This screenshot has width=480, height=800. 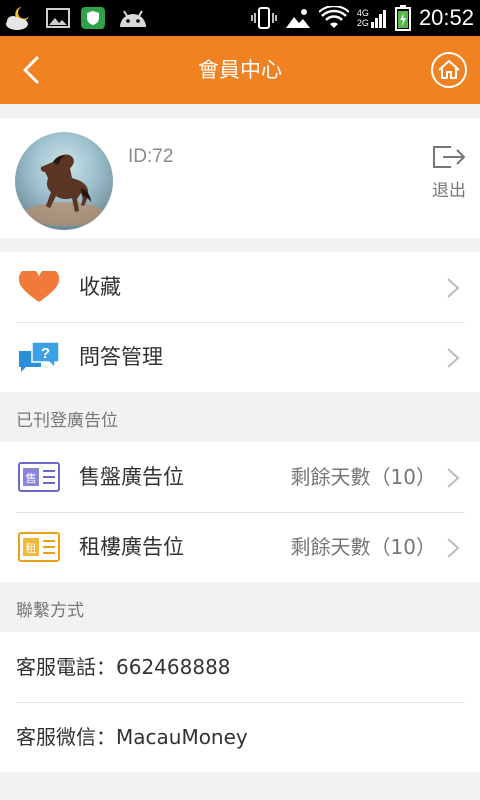 I want to click on contact-wechat: 客服微信：MacauMoney, so click(x=240, y=737).